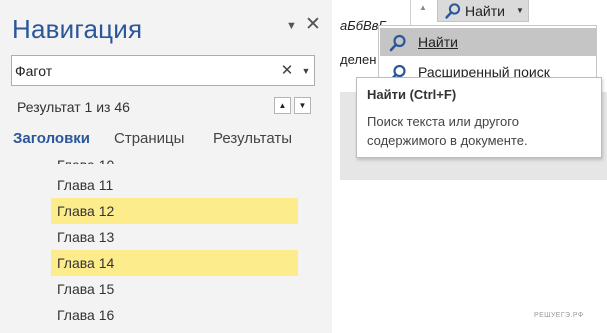 The image size is (607, 333). I want to click on heading-item: Глава 10, so click(174, 158).